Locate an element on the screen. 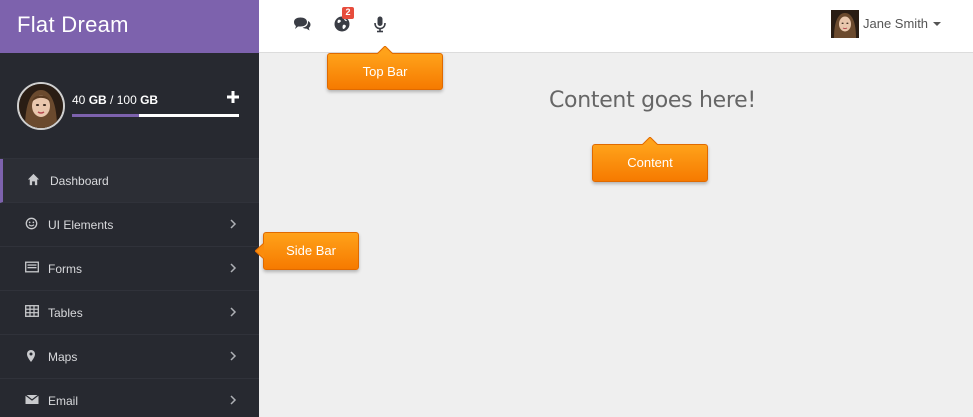  sidebar-item-email: Email is located at coordinates (129, 398).